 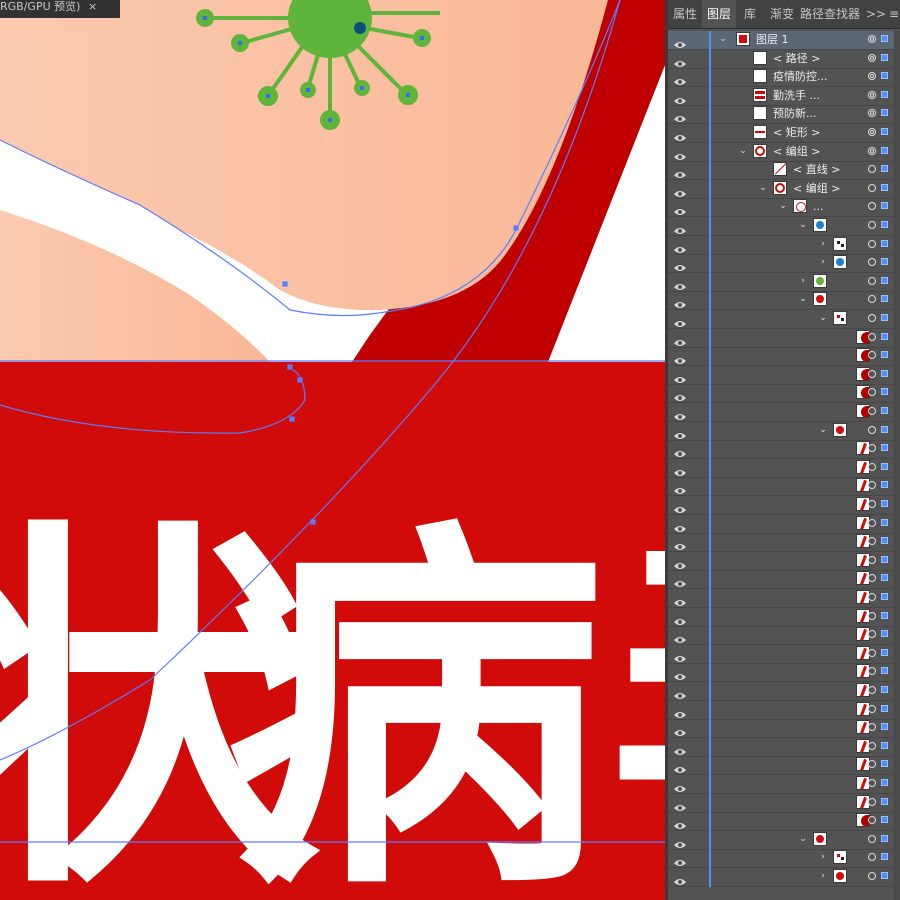 I want to click on layer-row: < 矩形 >, so click(x=784, y=133).